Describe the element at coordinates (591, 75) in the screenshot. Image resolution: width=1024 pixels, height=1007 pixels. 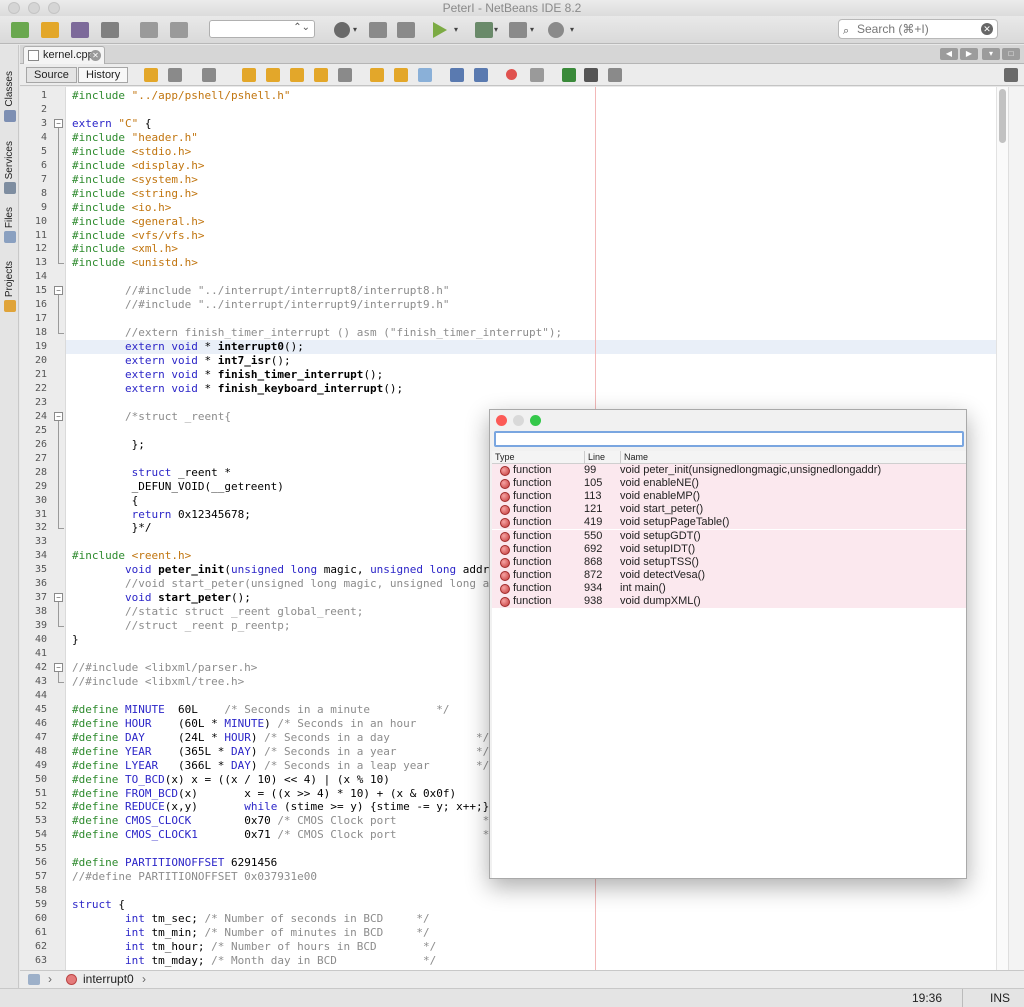
I see `uncomment-icon` at that location.